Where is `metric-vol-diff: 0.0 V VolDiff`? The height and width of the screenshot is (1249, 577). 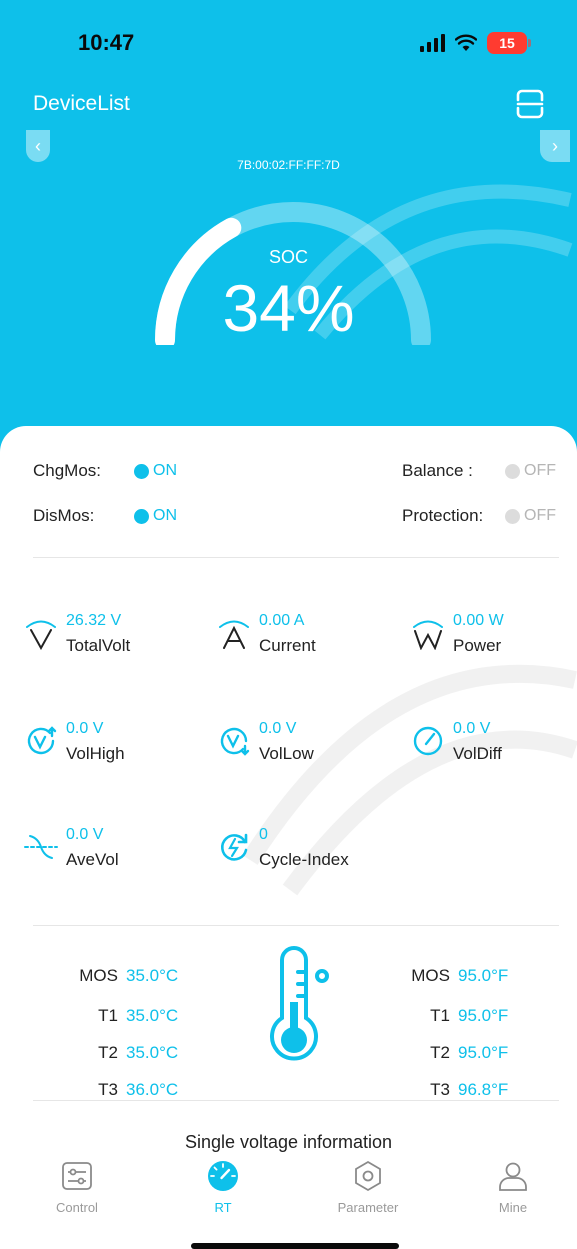 metric-vol-diff: 0.0 V VolDiff is located at coordinates (494, 750).